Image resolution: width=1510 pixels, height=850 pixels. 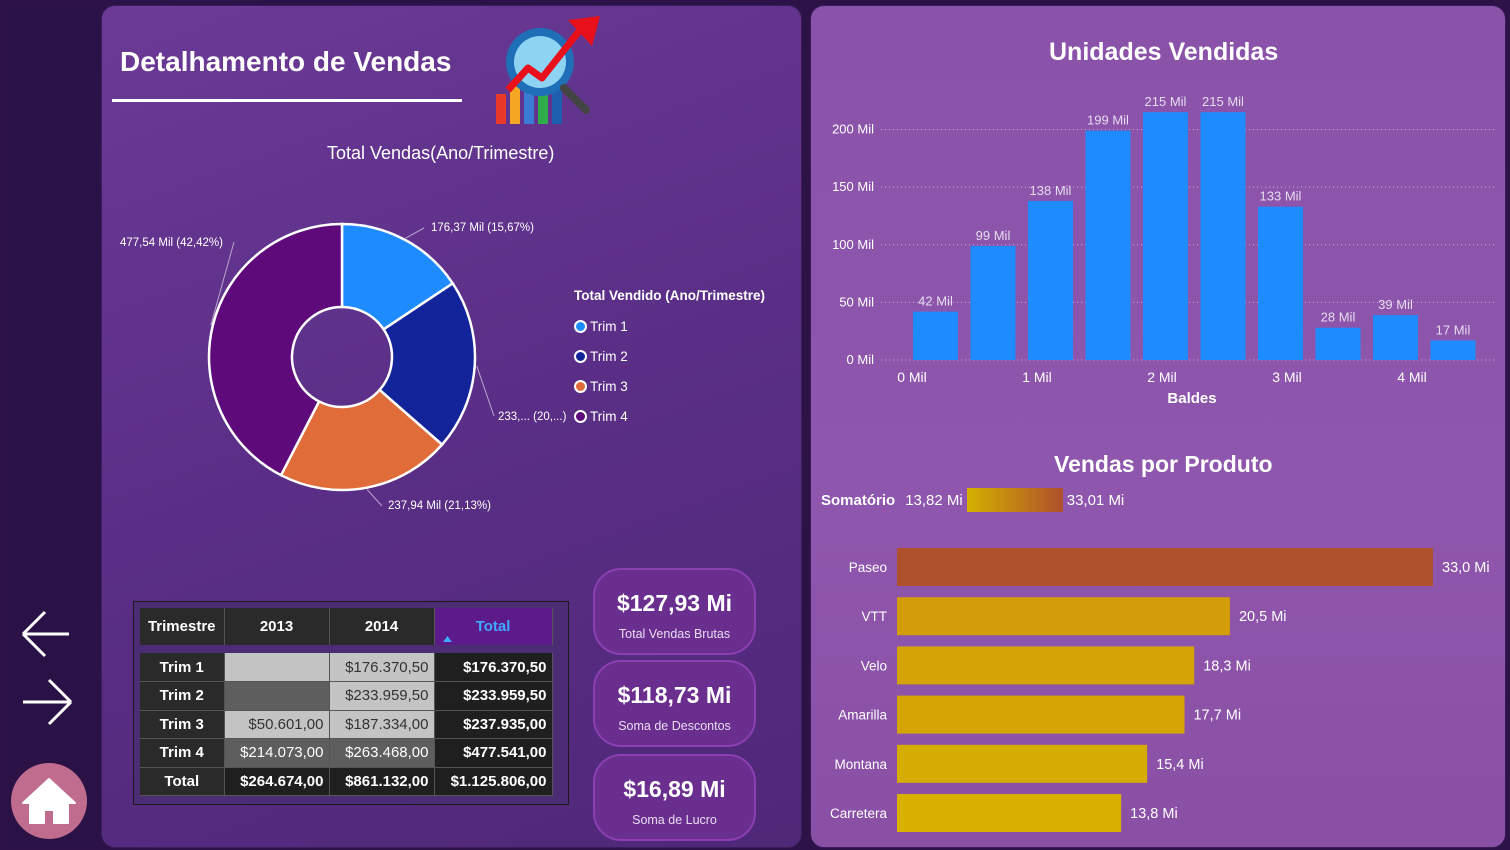 What do you see at coordinates (609, 386) in the screenshot?
I see `legend-label: Trim 3` at bounding box center [609, 386].